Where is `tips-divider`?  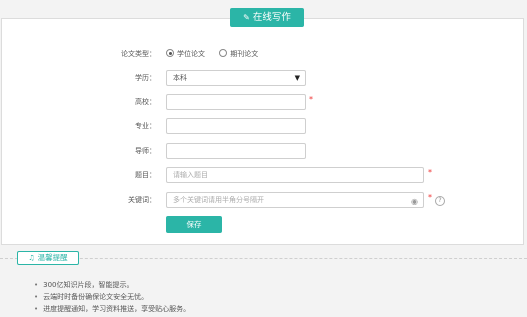 tips-divider is located at coordinates (263, 258).